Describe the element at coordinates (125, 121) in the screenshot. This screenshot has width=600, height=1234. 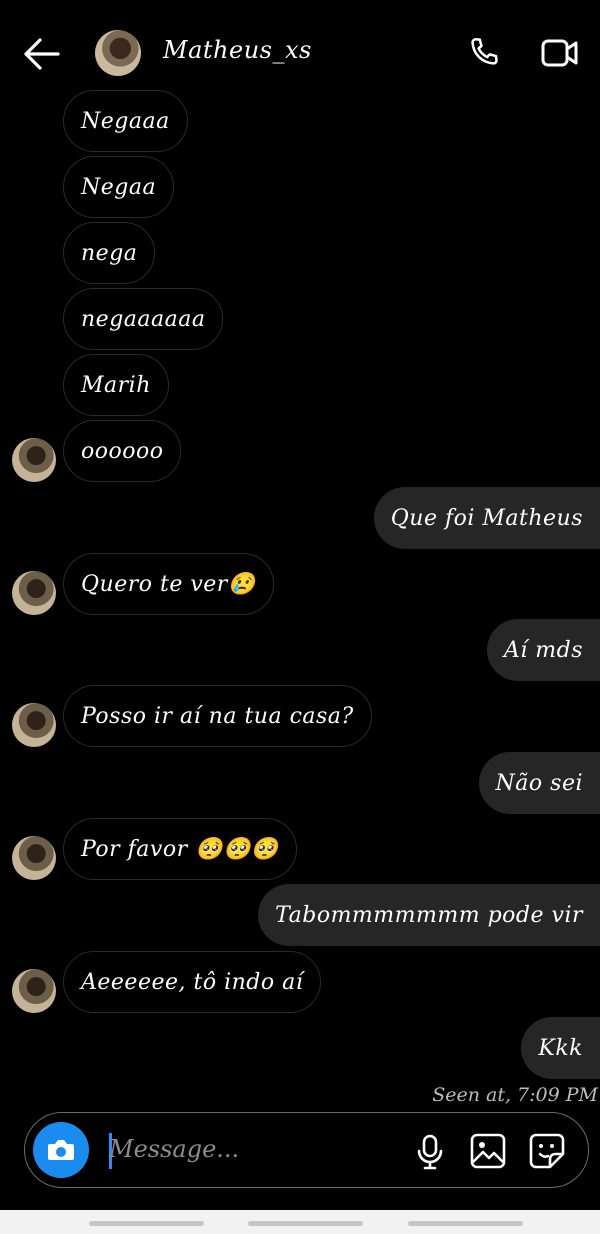
I see `incoming-message: Negaaa` at that location.